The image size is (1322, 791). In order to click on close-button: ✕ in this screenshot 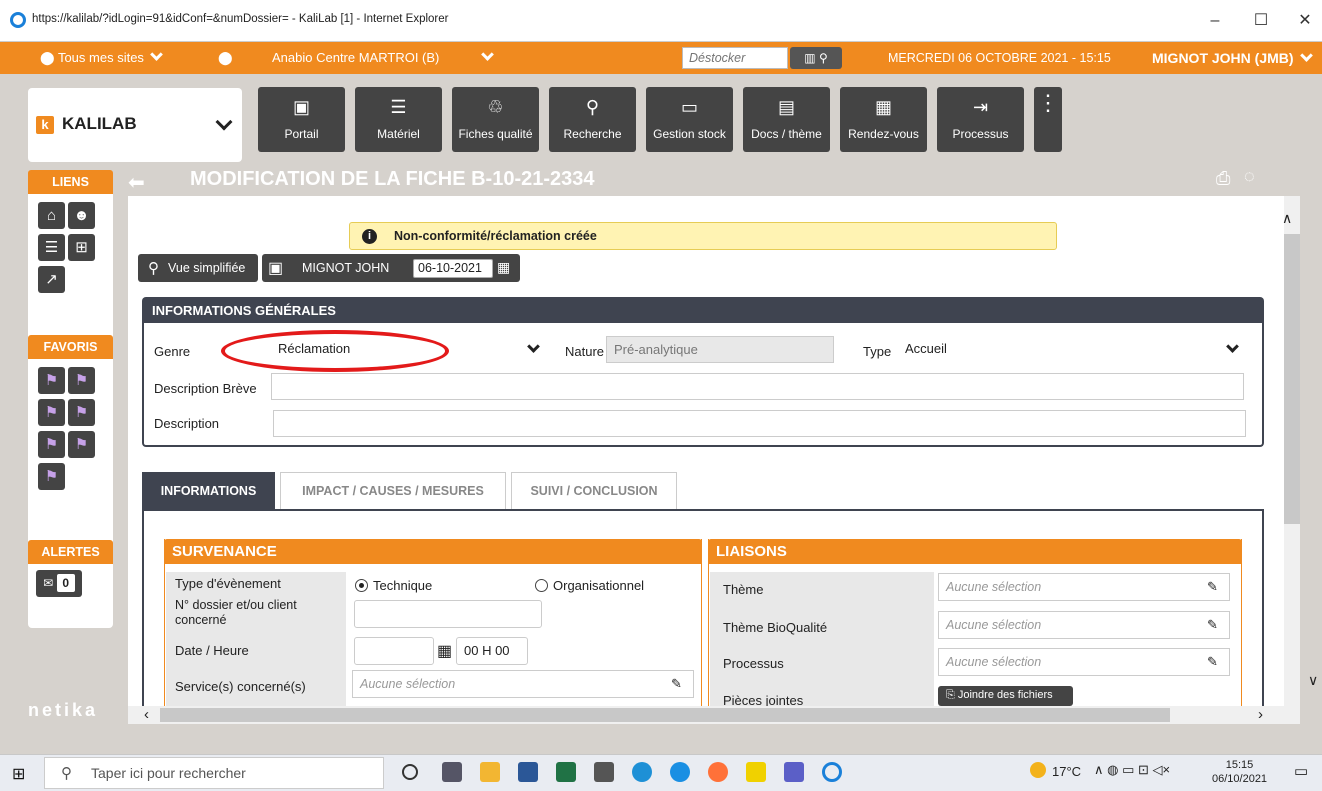, I will do `click(1305, 21)`.